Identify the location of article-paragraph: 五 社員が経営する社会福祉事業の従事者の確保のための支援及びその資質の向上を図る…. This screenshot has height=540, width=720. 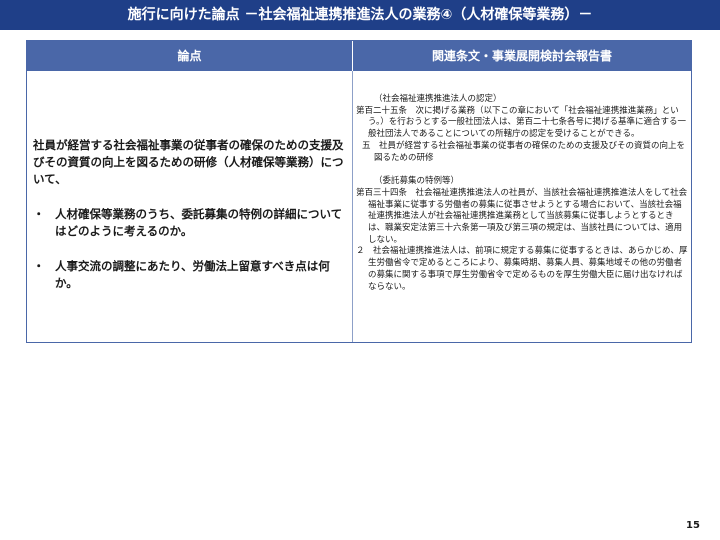
(524, 151).